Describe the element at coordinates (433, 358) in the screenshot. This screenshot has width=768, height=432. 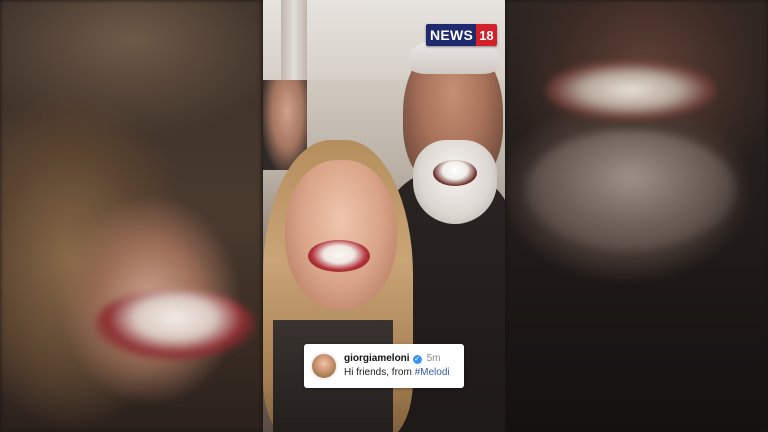
I see `comment-timestamp: 5m` at that location.